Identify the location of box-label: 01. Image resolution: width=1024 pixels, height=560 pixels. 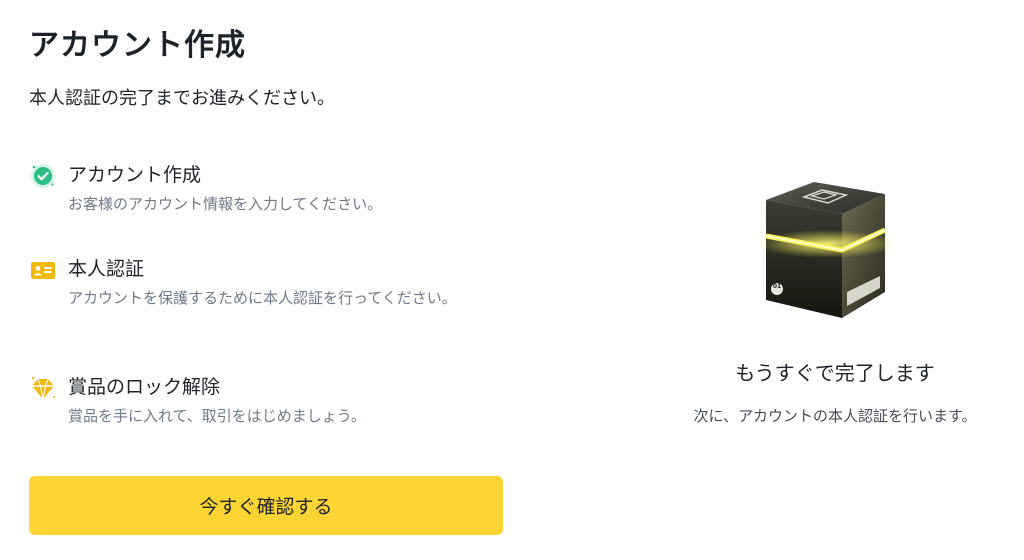
(777, 286).